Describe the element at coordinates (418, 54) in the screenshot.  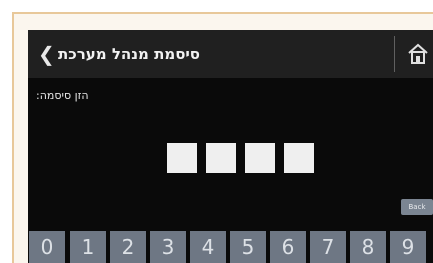
I see `home-icon` at that location.